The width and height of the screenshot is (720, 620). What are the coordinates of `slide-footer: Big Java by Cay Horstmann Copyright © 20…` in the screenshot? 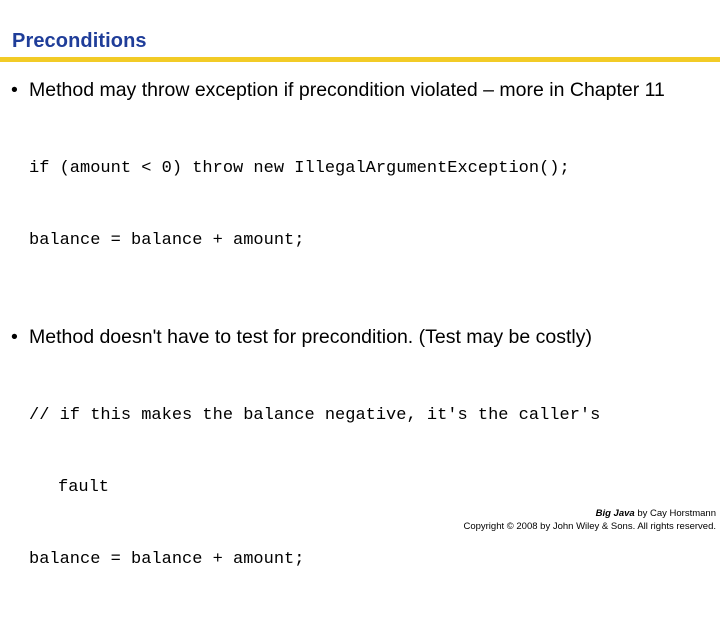 It's located at (589, 520).